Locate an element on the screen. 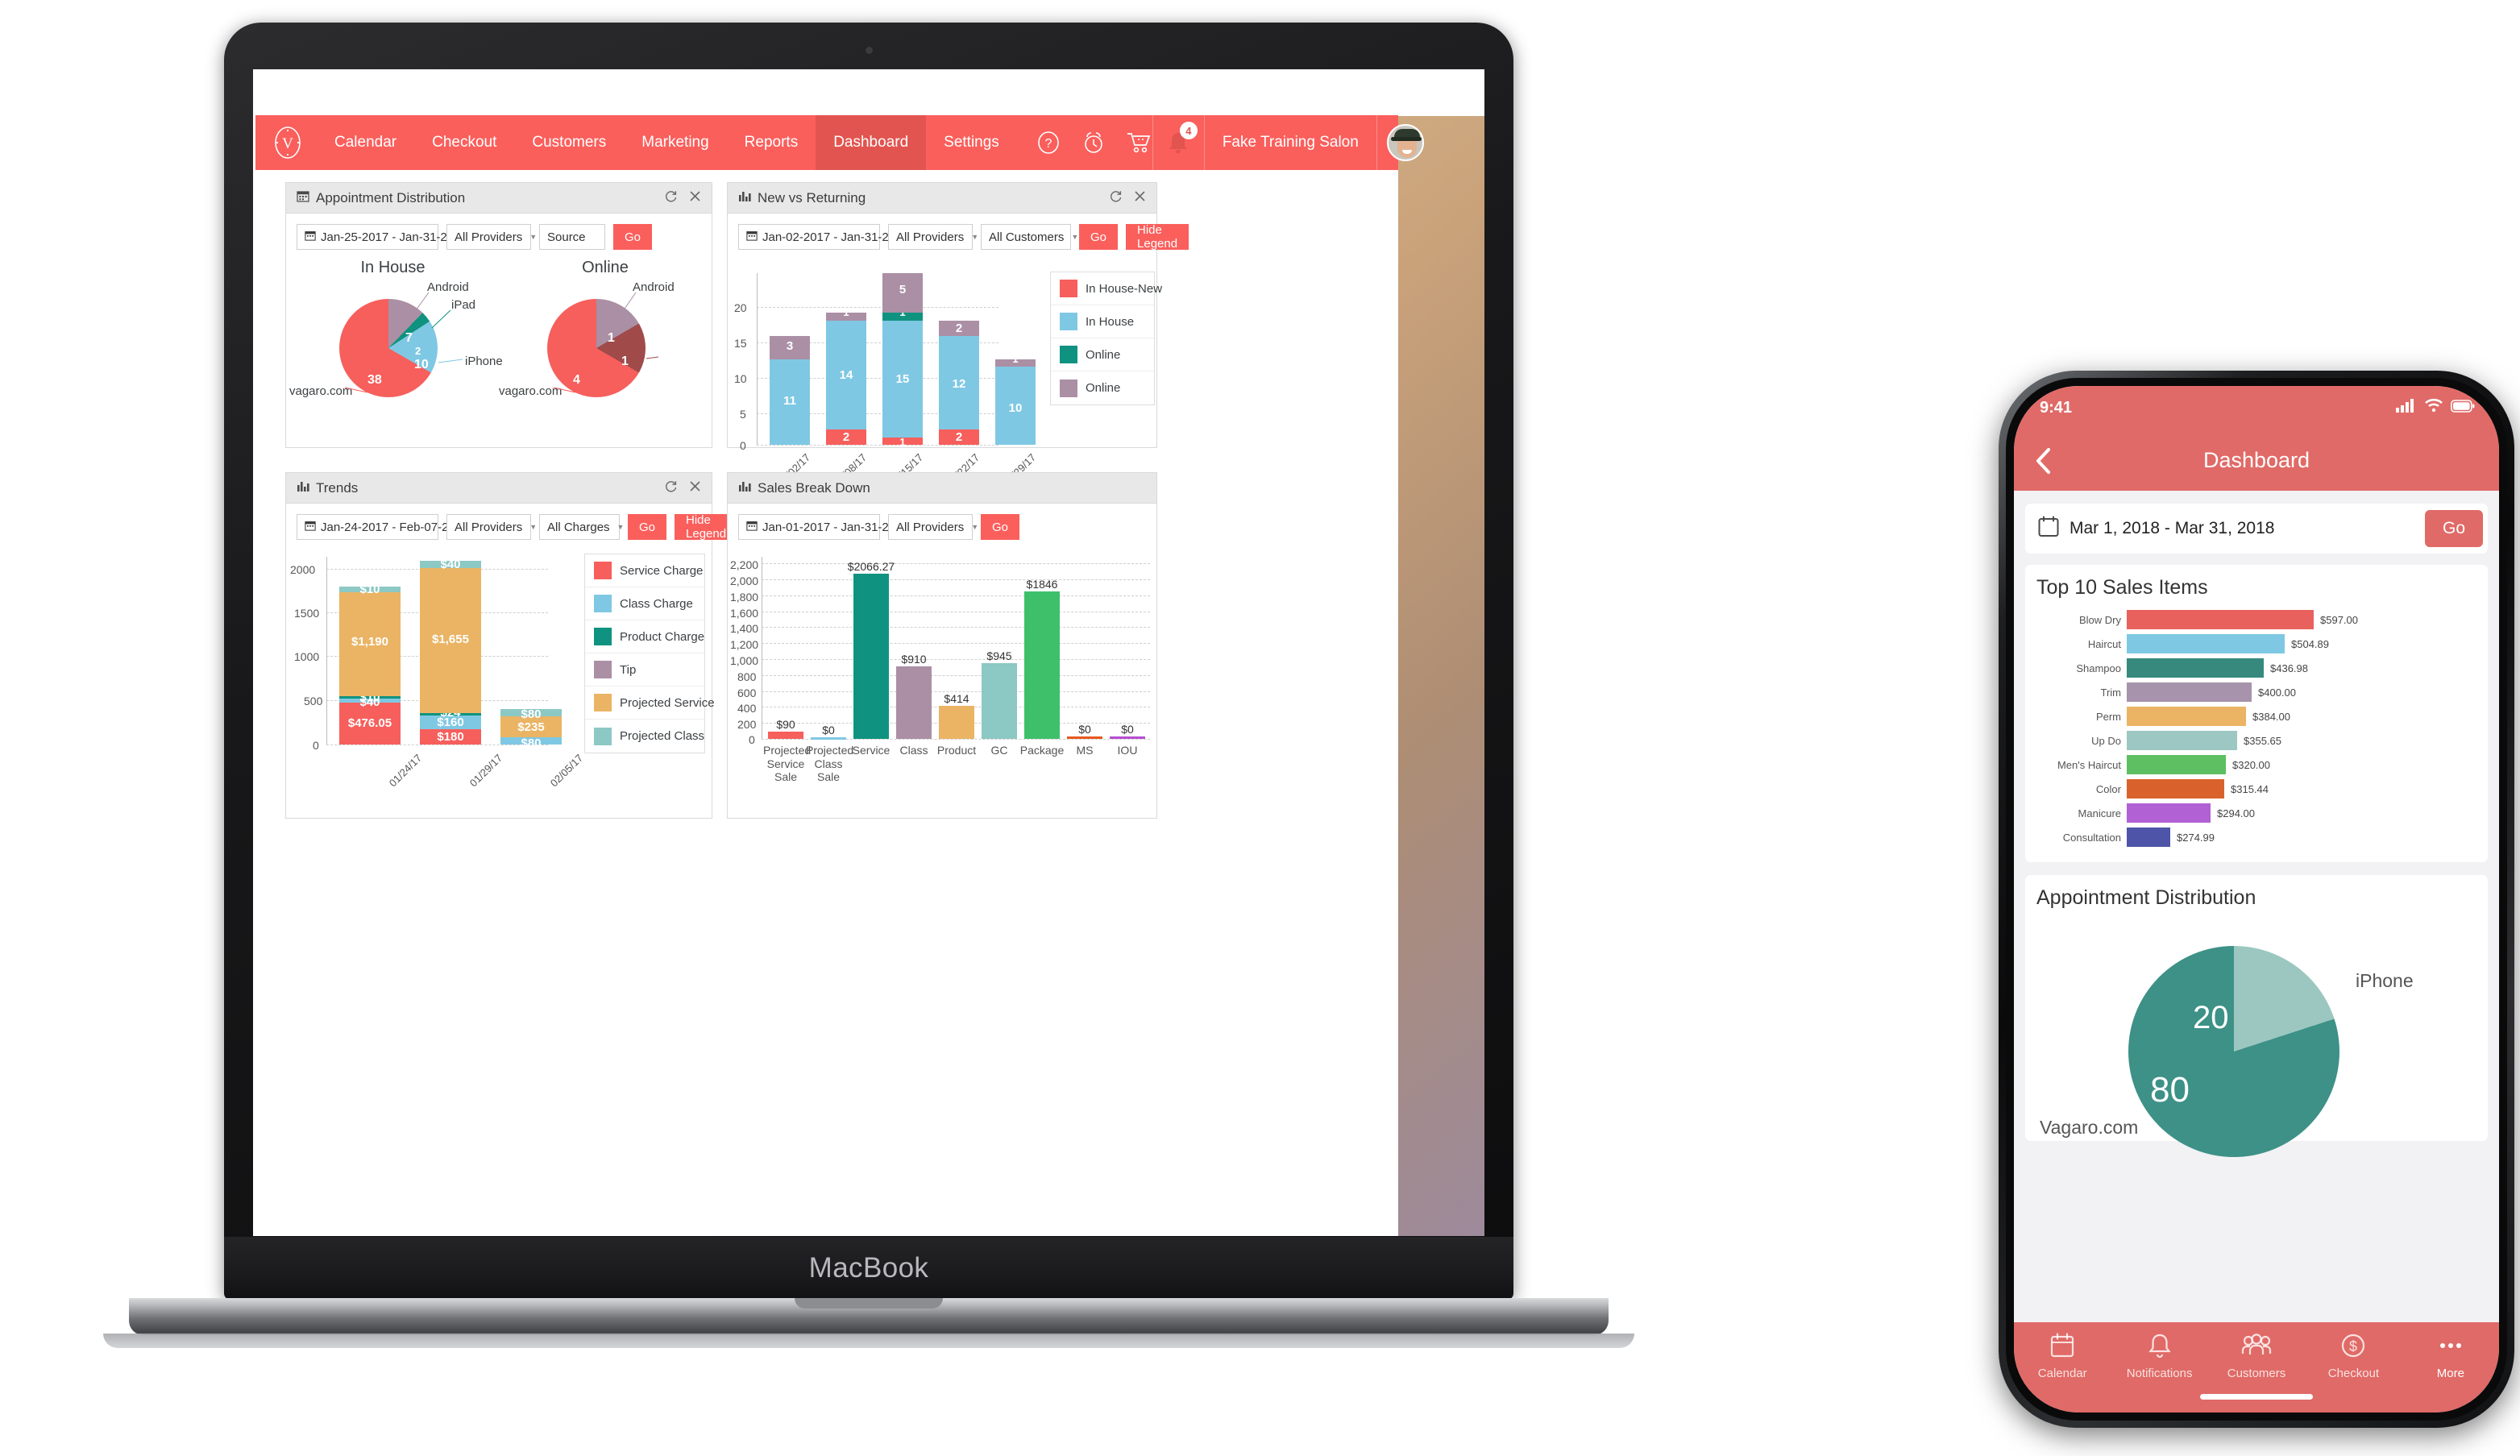 The width and height of the screenshot is (2520, 1456). tab-label: Checkout is located at coordinates (2353, 1373).